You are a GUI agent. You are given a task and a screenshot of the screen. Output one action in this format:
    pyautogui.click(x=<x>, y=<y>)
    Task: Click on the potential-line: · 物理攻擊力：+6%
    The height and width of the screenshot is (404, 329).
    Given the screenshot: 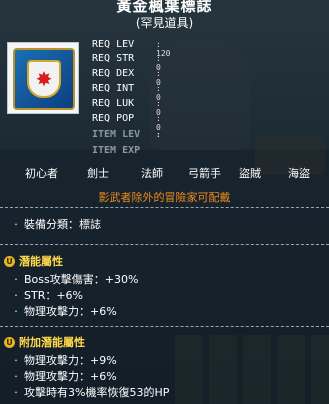 What is the action you would take?
    pyautogui.click(x=65, y=311)
    